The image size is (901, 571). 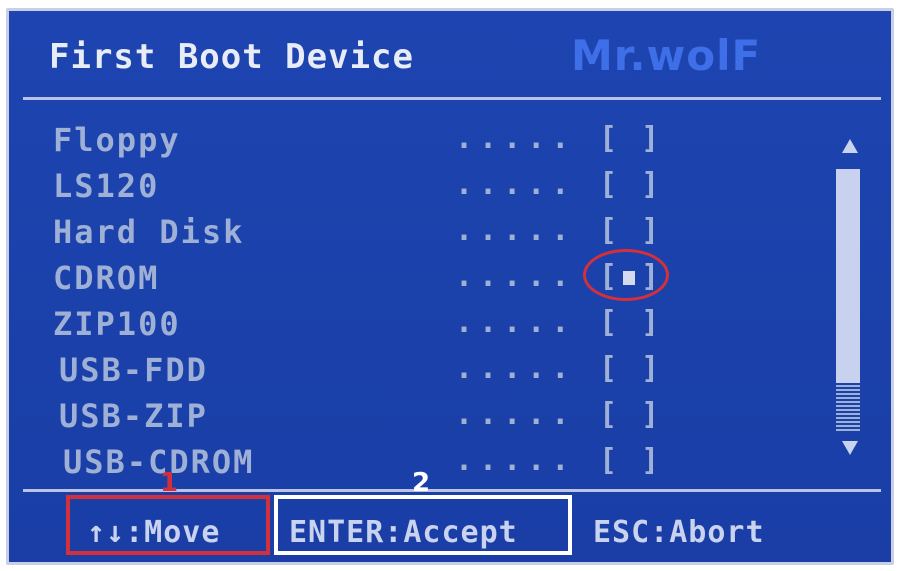 What do you see at coordinates (231, 57) in the screenshot?
I see `page-title: First Boot Device` at bounding box center [231, 57].